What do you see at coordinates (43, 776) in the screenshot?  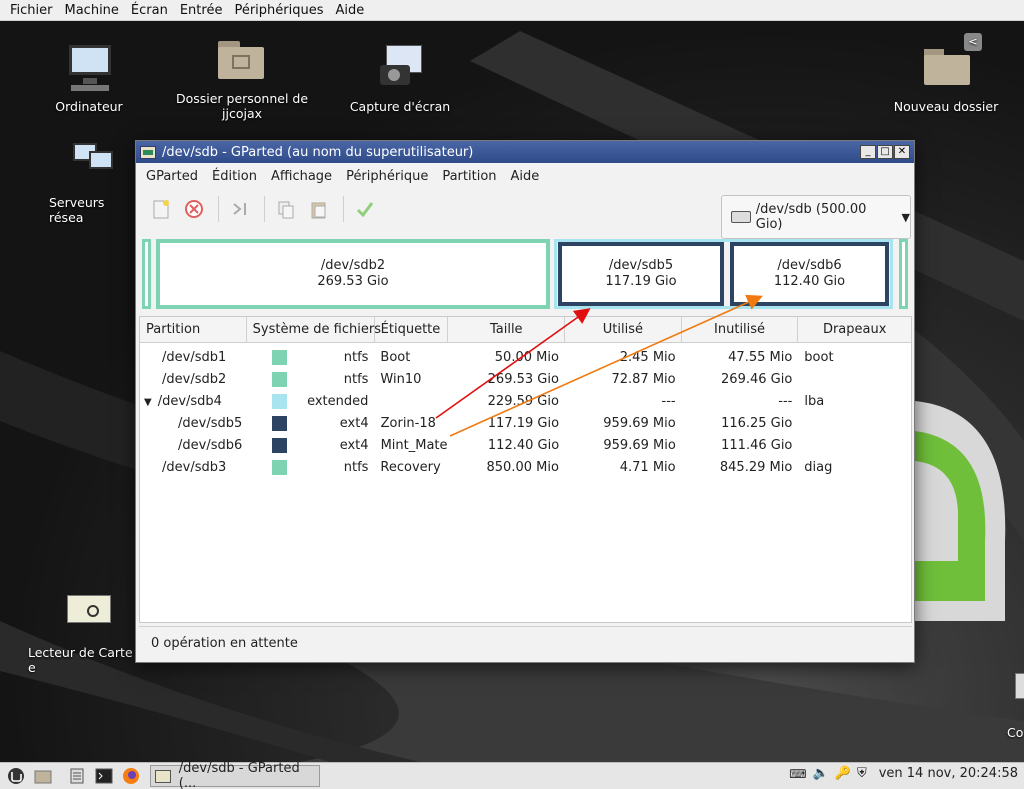 I see `file-manager-icon` at bounding box center [43, 776].